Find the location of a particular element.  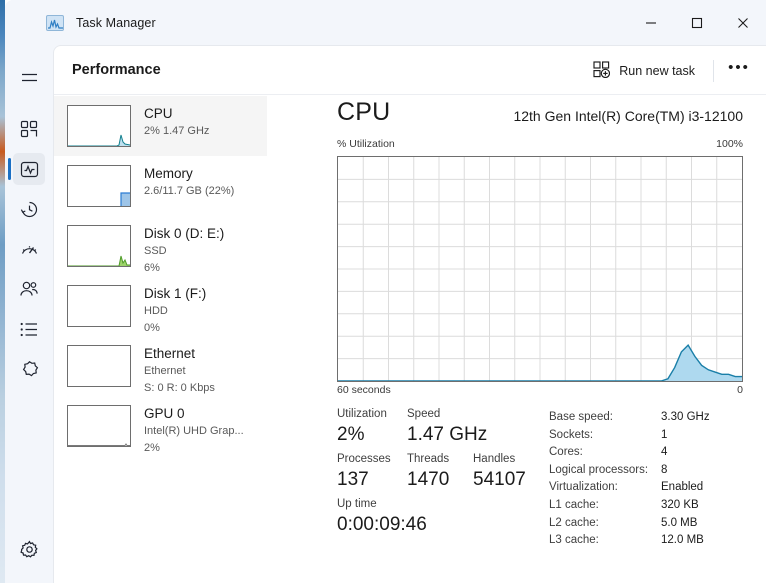

maximize-button is located at coordinates (697, 22).